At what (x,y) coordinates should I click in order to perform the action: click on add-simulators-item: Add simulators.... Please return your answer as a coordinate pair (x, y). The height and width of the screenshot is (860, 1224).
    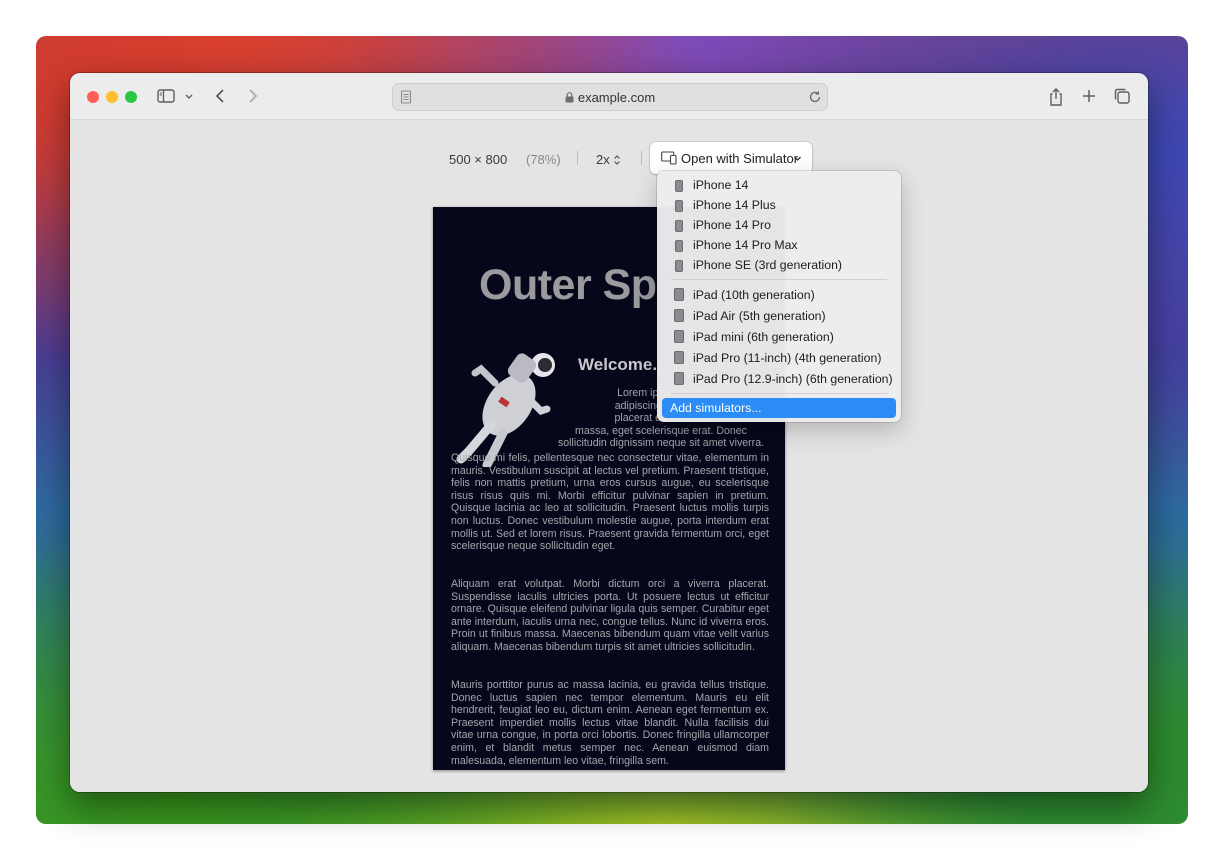
    Looking at the image, I should click on (779, 408).